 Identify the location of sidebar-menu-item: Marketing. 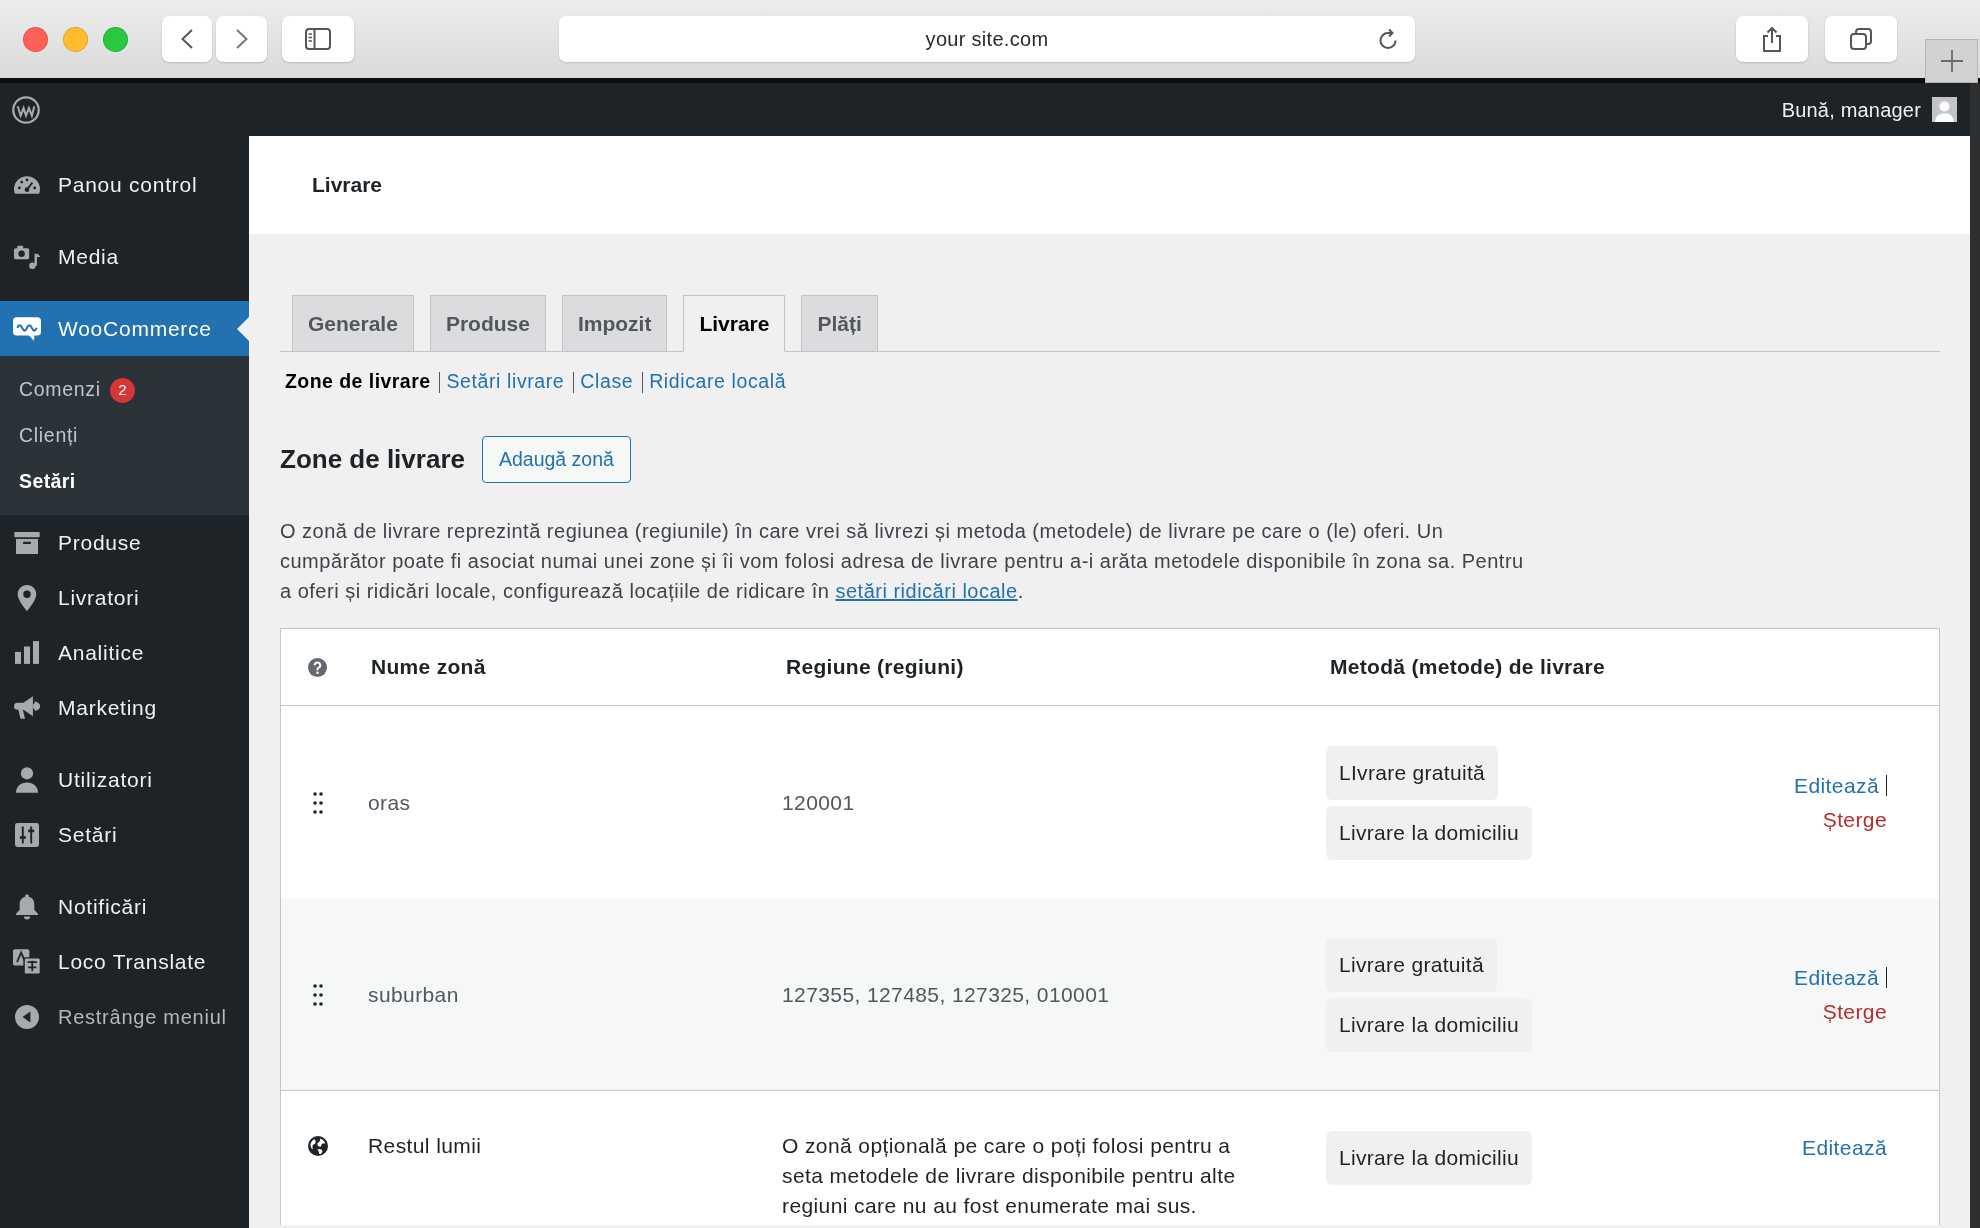
(124, 707).